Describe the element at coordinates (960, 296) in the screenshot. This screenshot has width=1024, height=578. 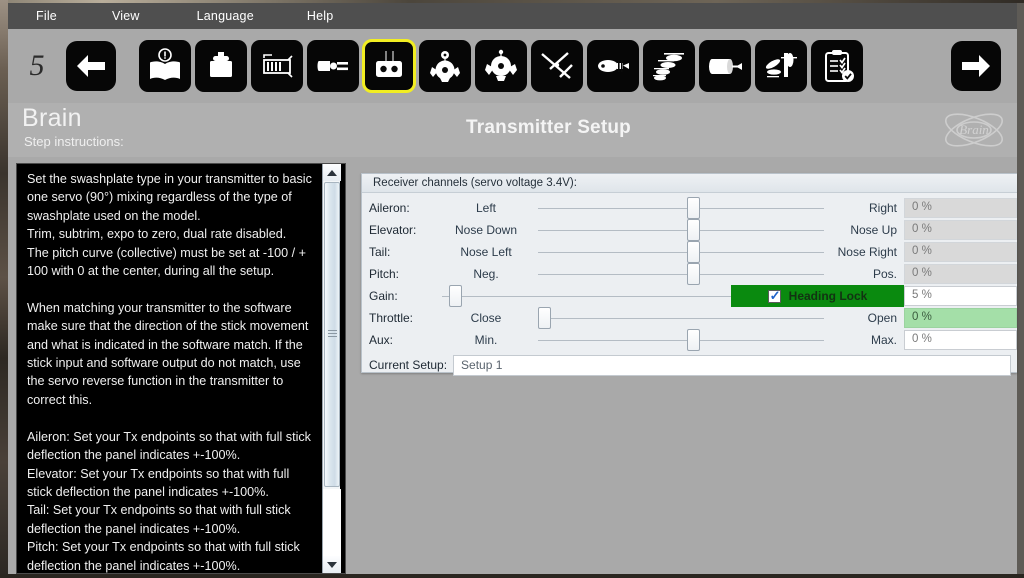
I see `channel-value-gain: 5 %` at that location.